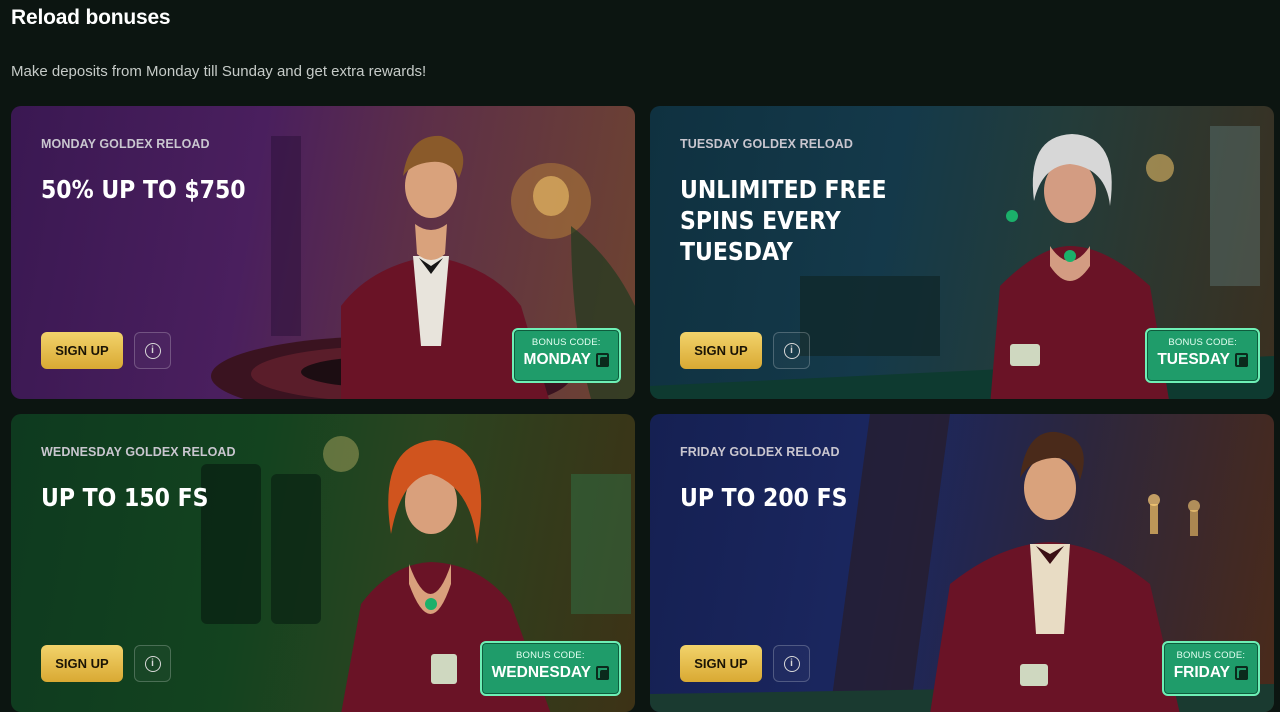  I want to click on bonus-code-box: BONUS CODE: TUESDAY, so click(1202, 355).